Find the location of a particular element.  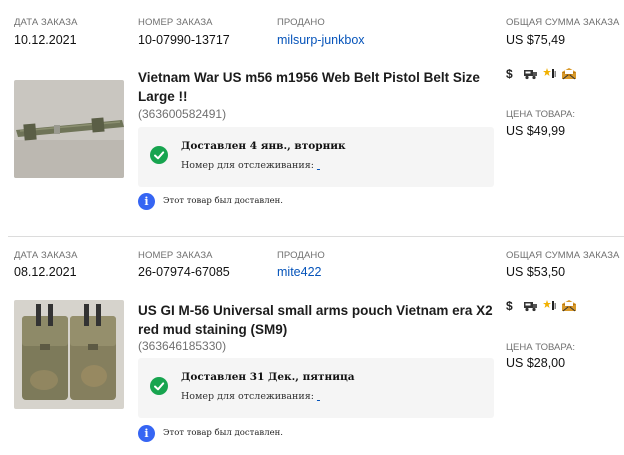

seller-link: mite422 is located at coordinates (299, 272).